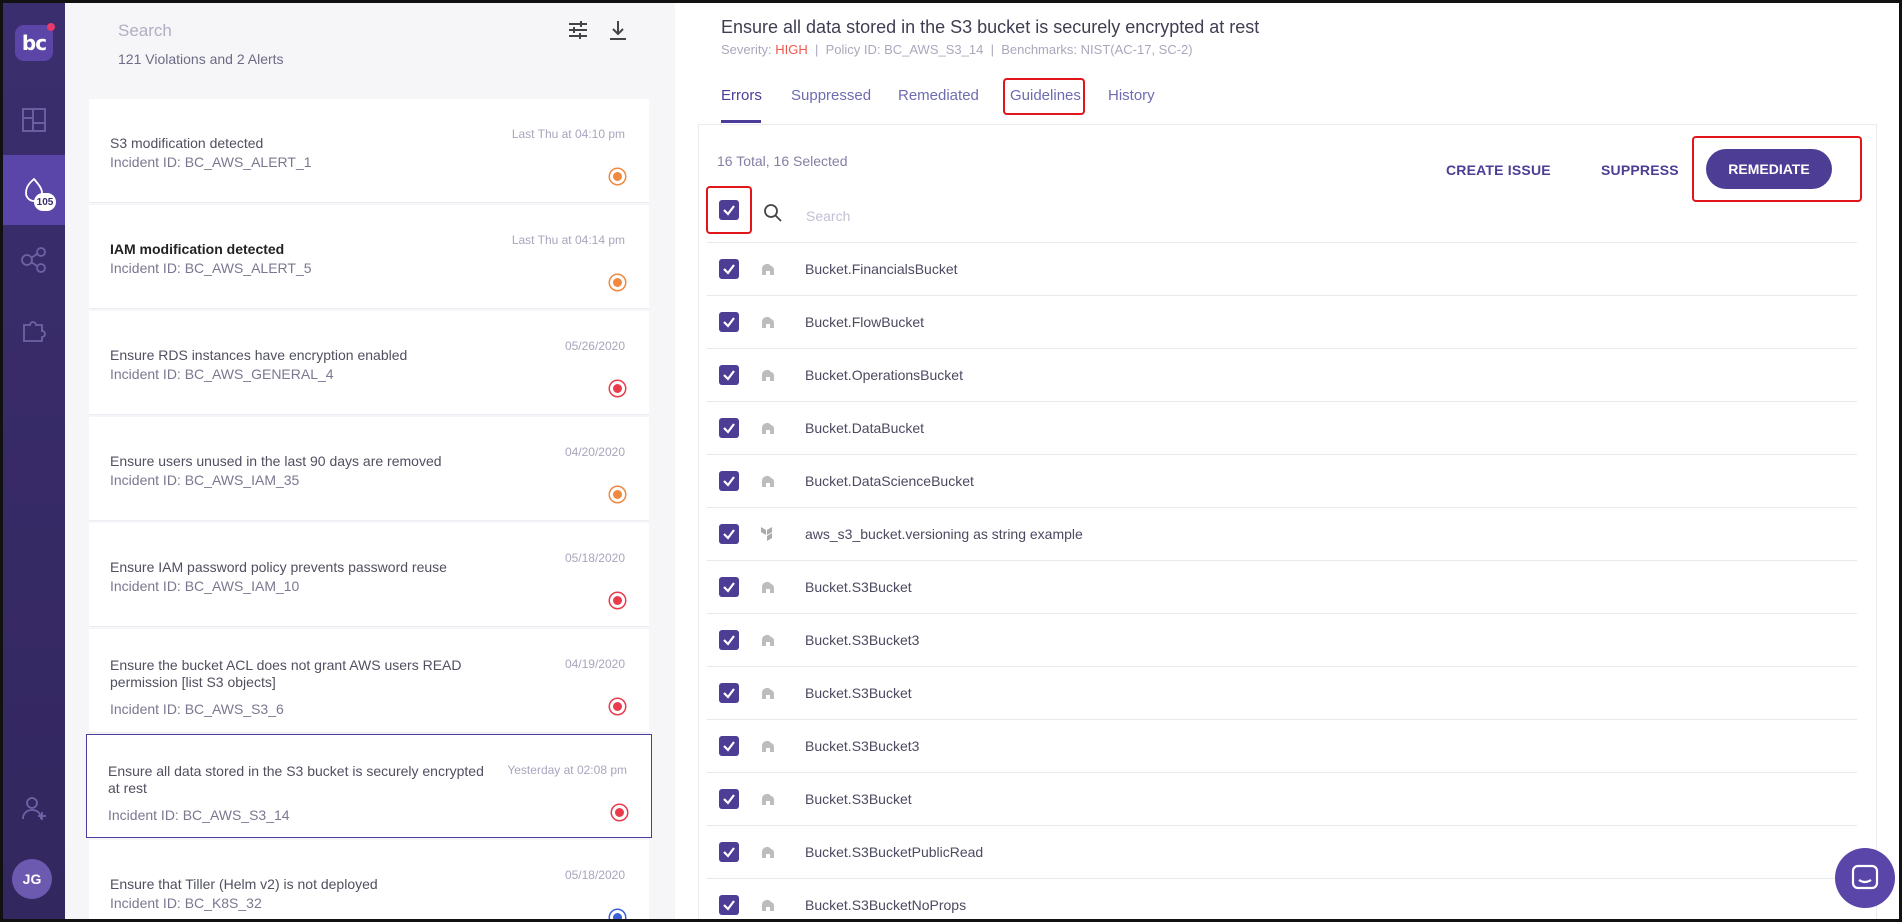  What do you see at coordinates (186, 903) in the screenshot?
I see `violation-item-incident: Incident ID: BC_K8S_32` at bounding box center [186, 903].